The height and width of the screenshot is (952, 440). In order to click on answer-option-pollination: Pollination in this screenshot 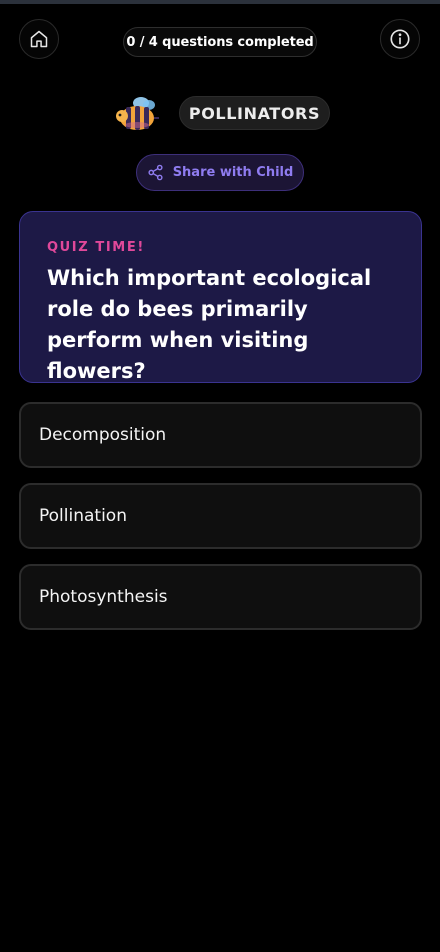, I will do `click(220, 516)`.